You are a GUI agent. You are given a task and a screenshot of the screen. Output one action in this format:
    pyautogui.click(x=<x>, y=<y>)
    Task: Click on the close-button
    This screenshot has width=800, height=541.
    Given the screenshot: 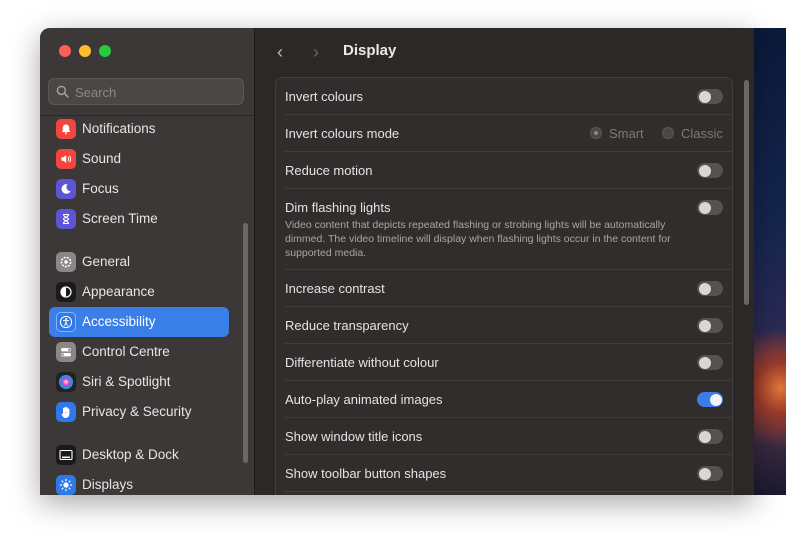 What is the action you would take?
    pyautogui.click(x=65, y=51)
    